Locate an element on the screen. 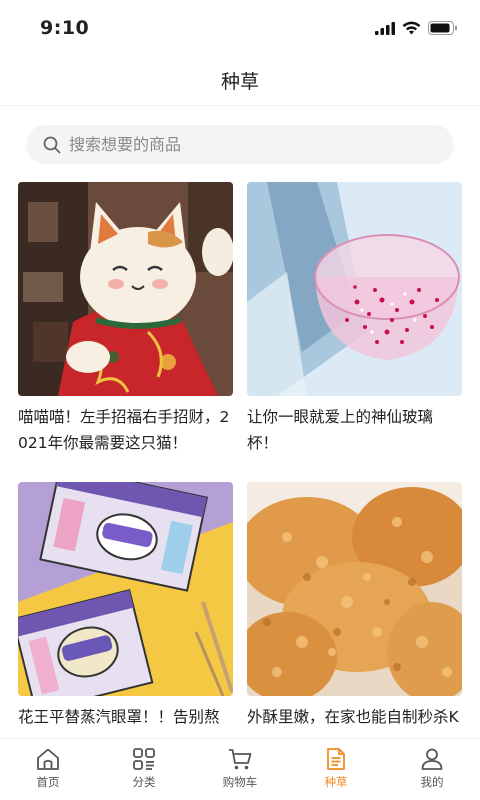 The height and width of the screenshot is (800, 480). tab-category: 分类 is located at coordinates (144, 769).